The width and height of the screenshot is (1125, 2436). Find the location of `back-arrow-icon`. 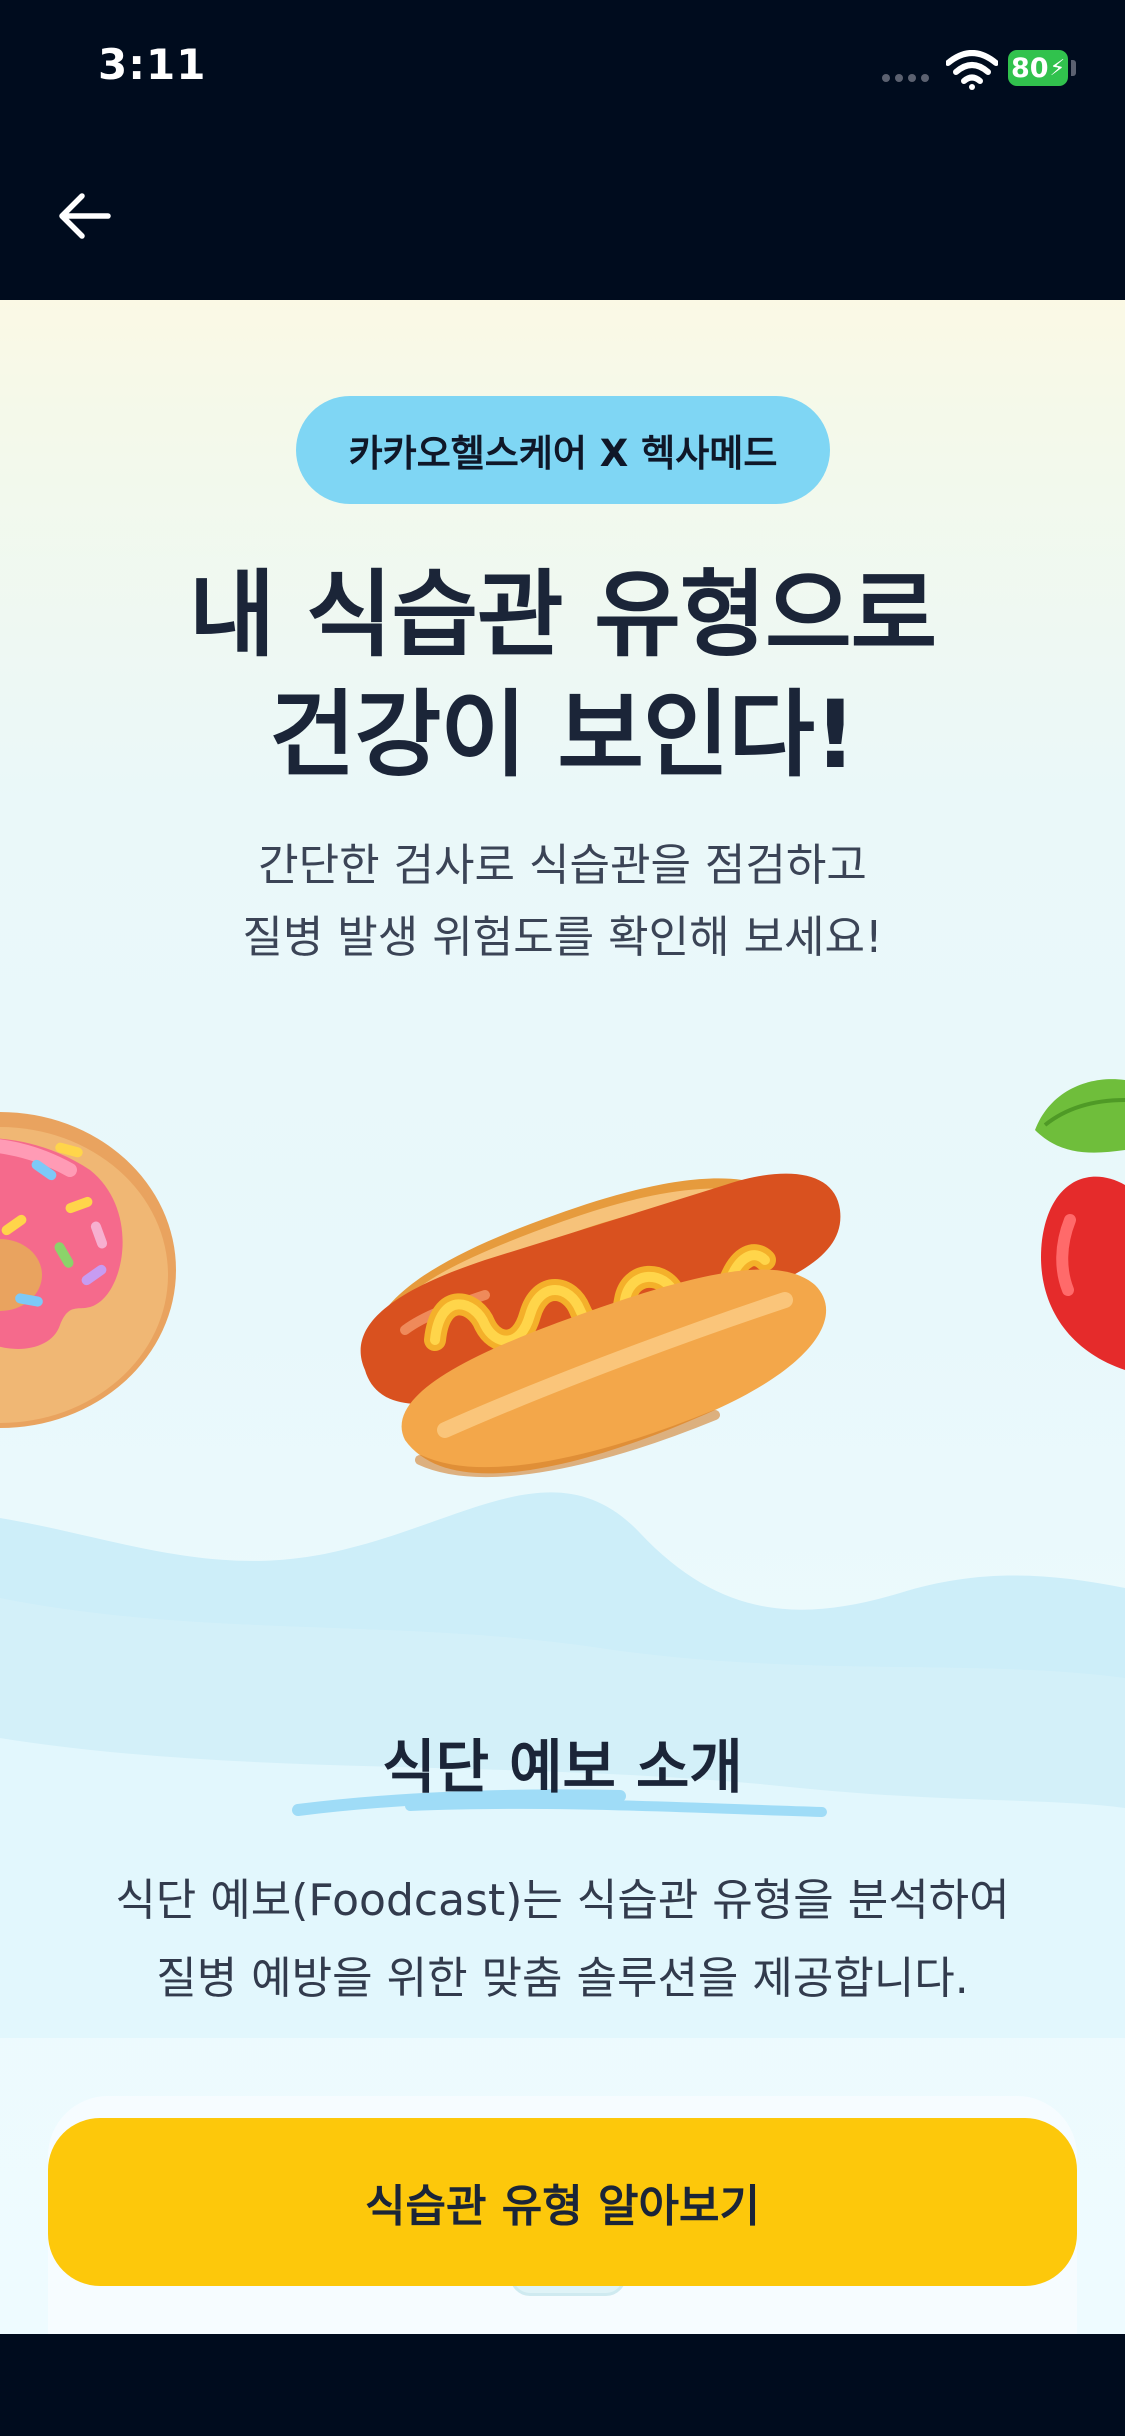

back-arrow-icon is located at coordinates (84, 216).